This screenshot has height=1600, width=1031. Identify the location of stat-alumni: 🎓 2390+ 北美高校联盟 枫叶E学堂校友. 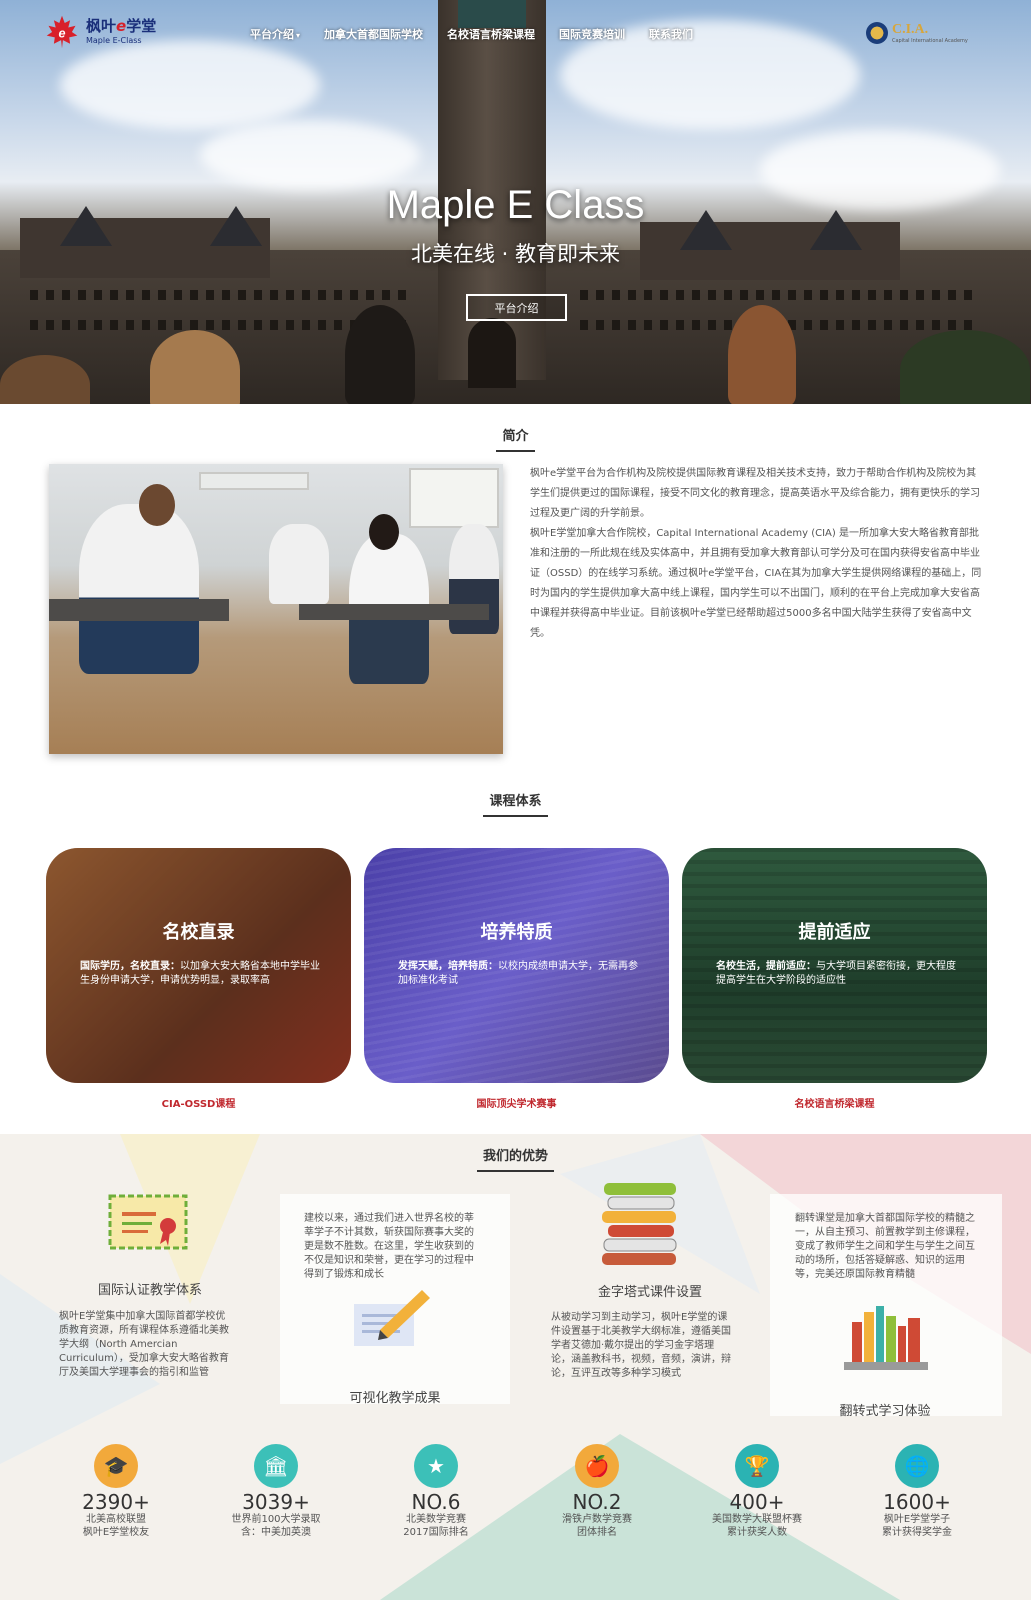
(116, 1491).